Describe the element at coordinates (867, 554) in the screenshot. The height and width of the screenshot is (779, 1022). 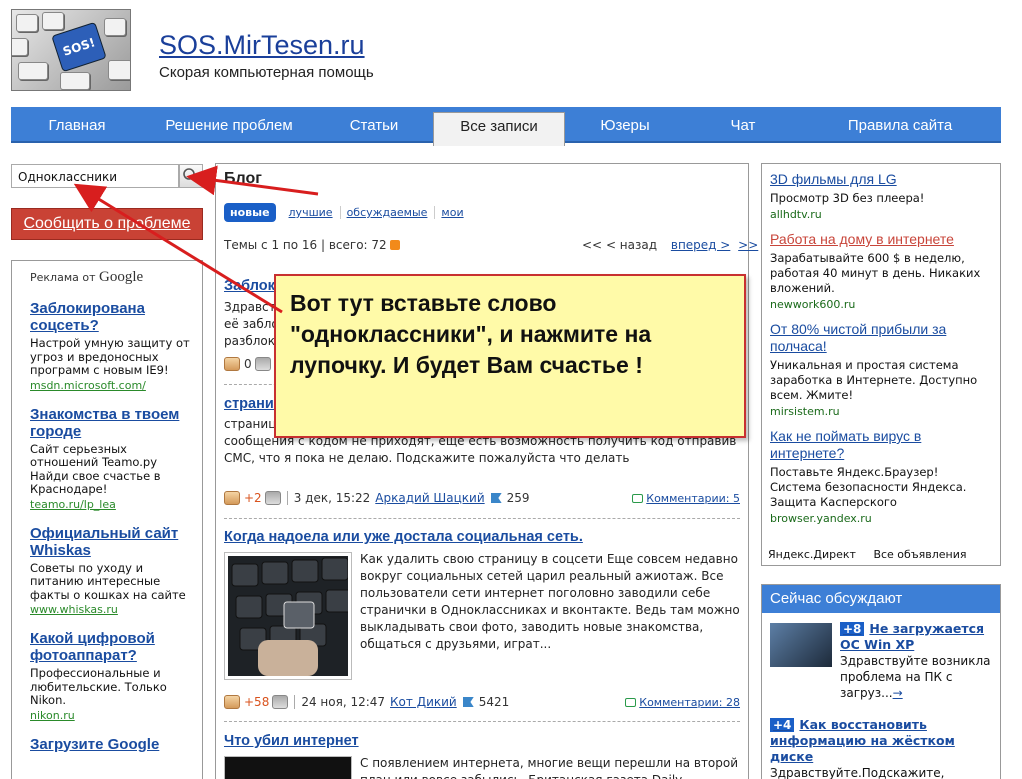
I see `yandex-direct-footer: Яндекс.Директ Все объявления` at that location.